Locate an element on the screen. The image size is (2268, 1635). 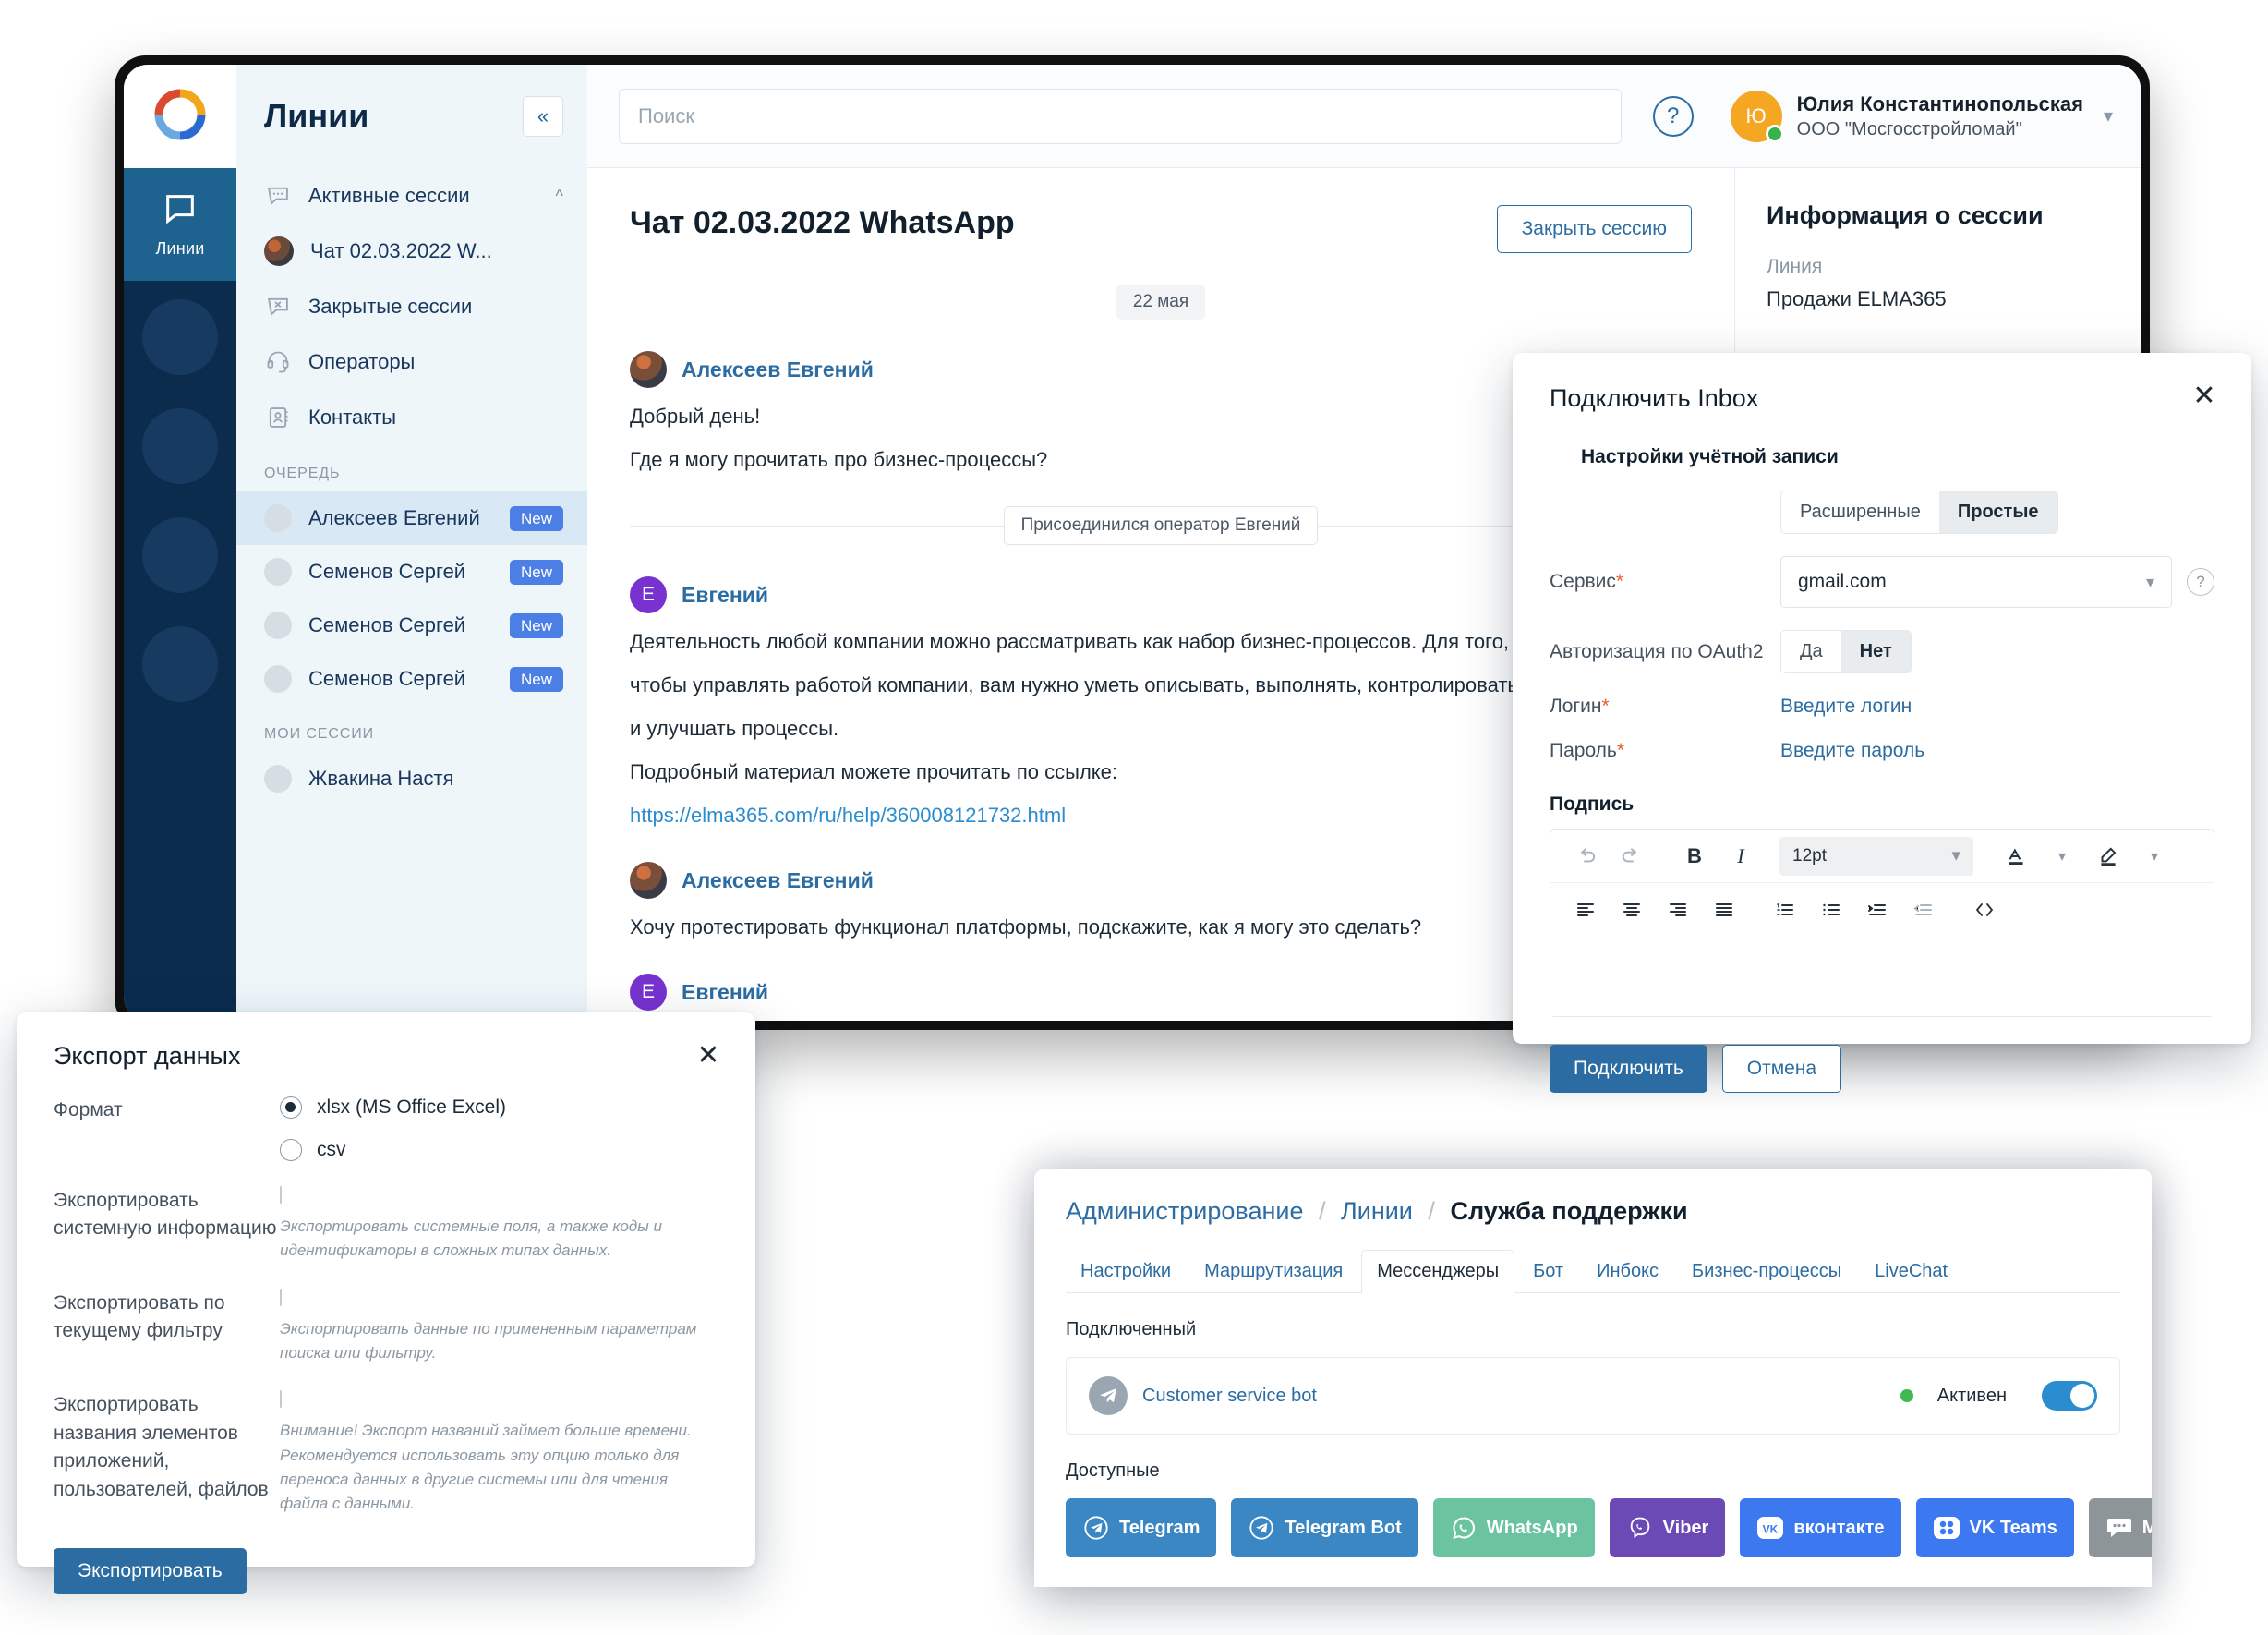
breadcrumb-lines: Линии is located at coordinates (1377, 1211).